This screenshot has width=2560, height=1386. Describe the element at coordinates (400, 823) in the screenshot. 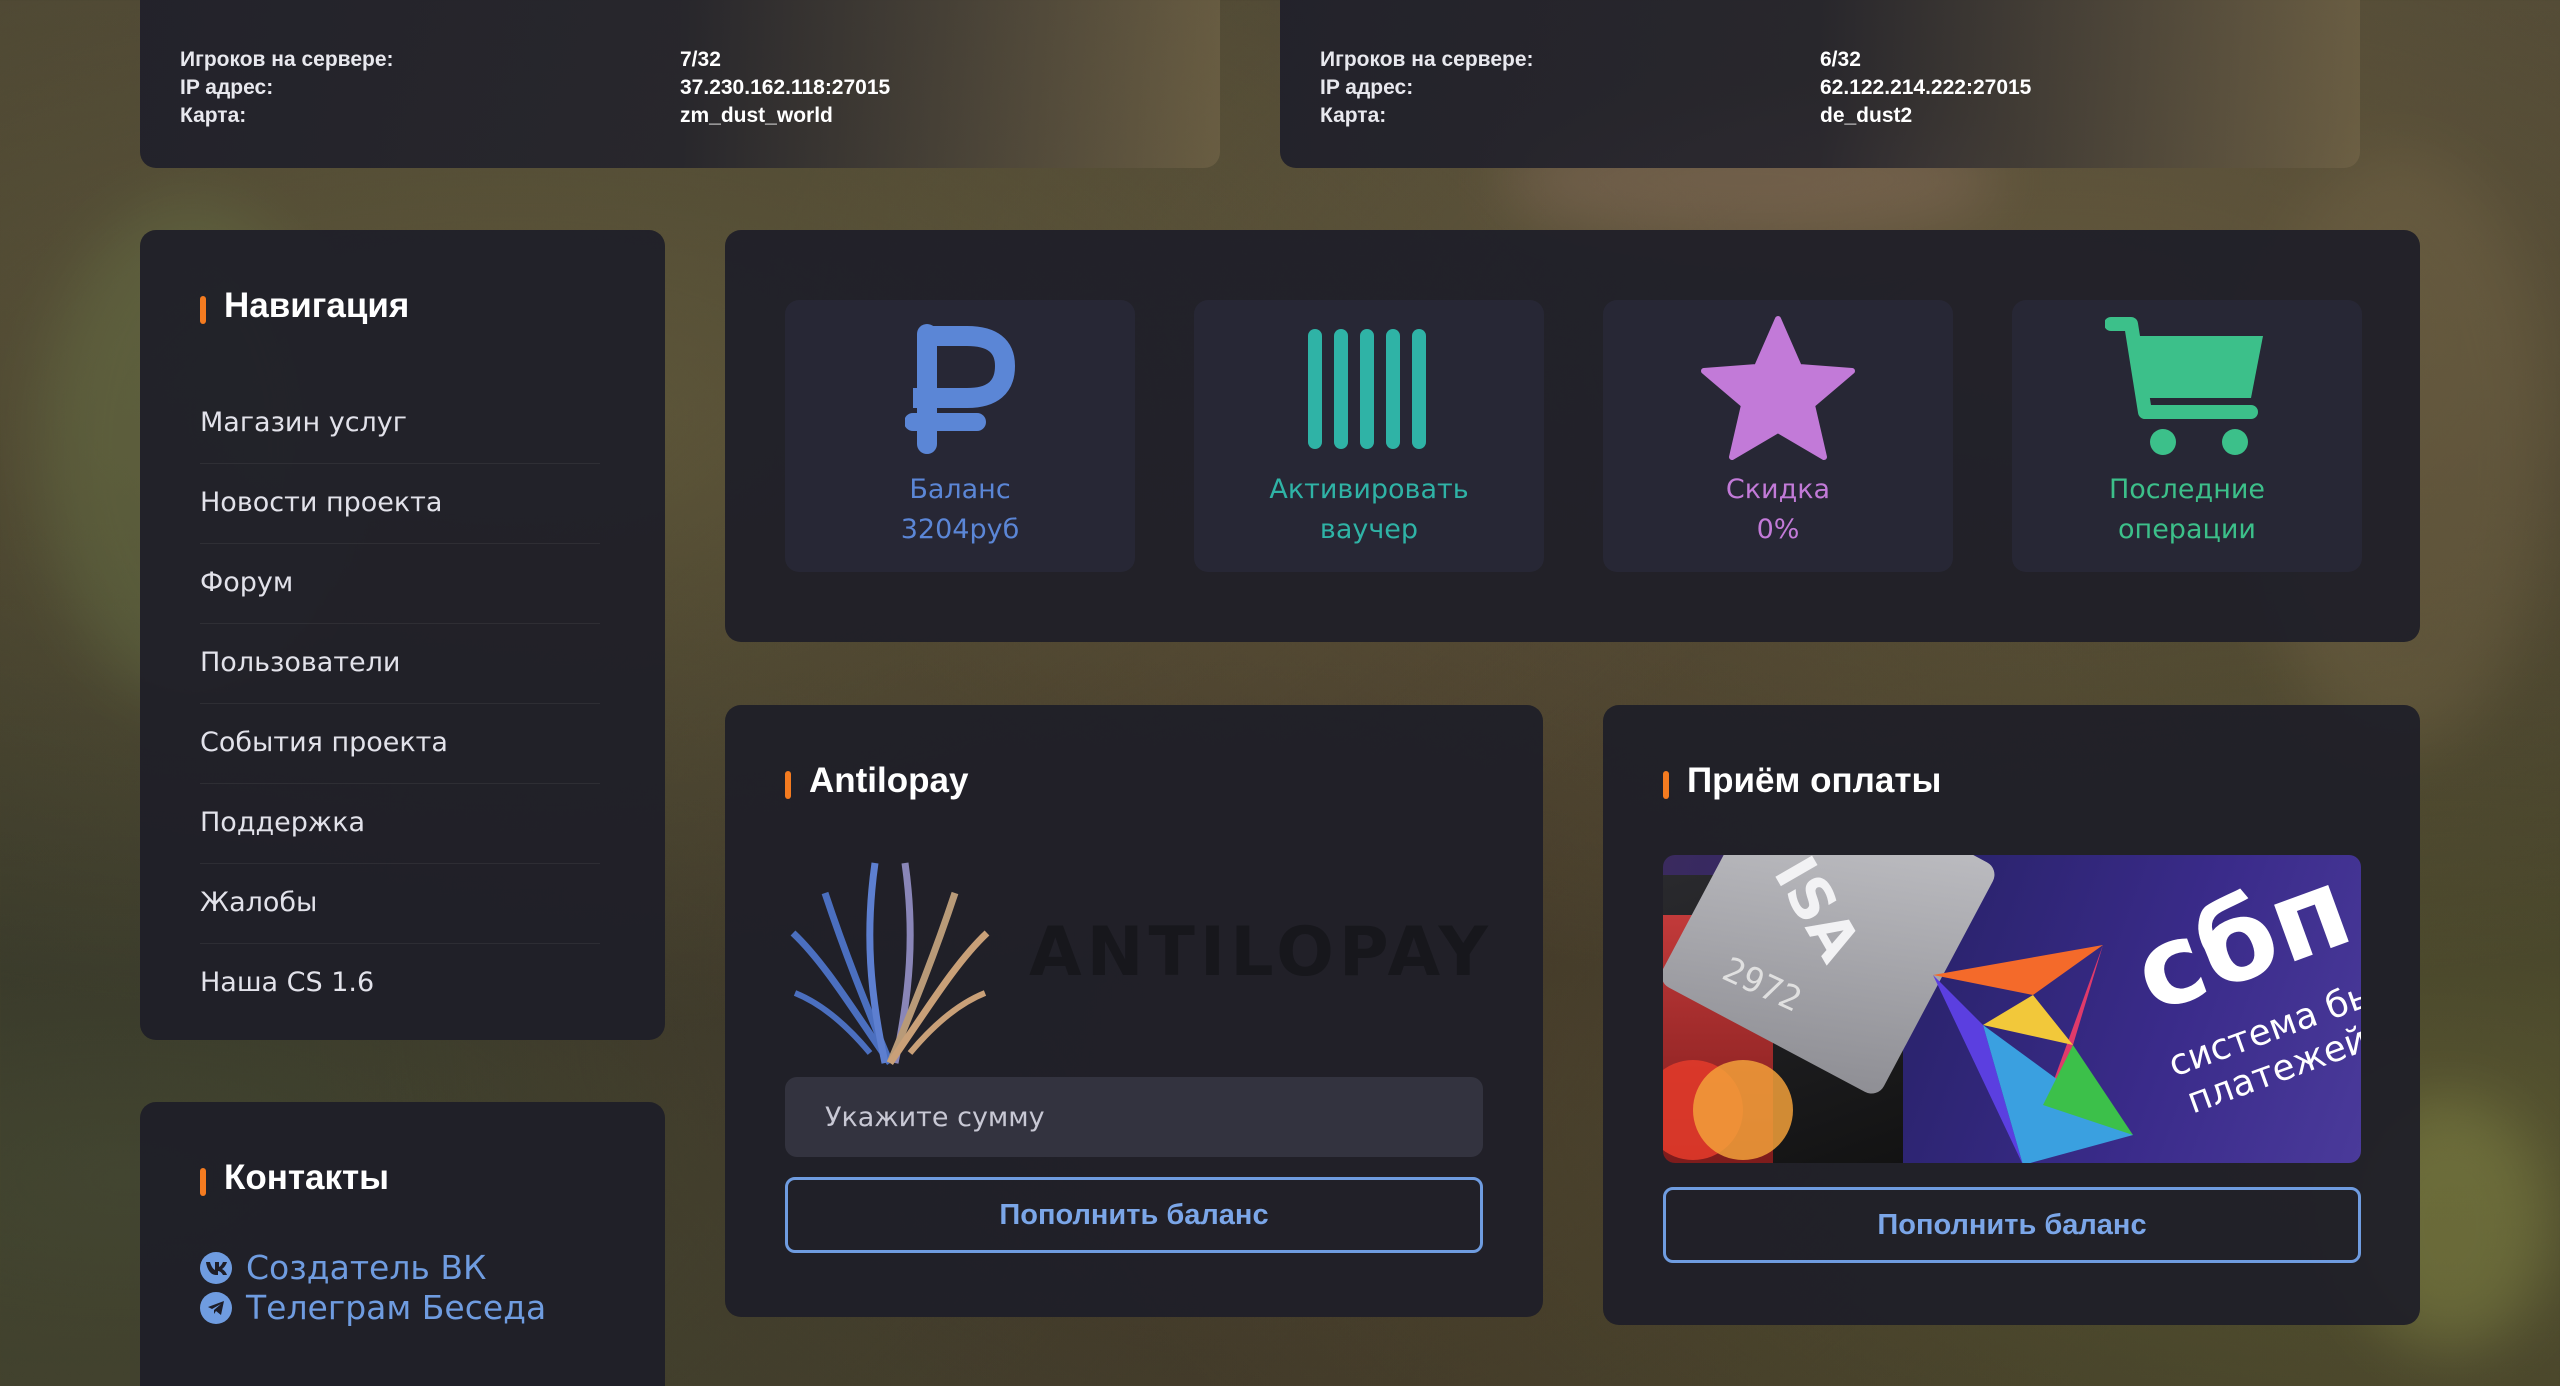

I see `nav-item-support: Поддержка` at that location.